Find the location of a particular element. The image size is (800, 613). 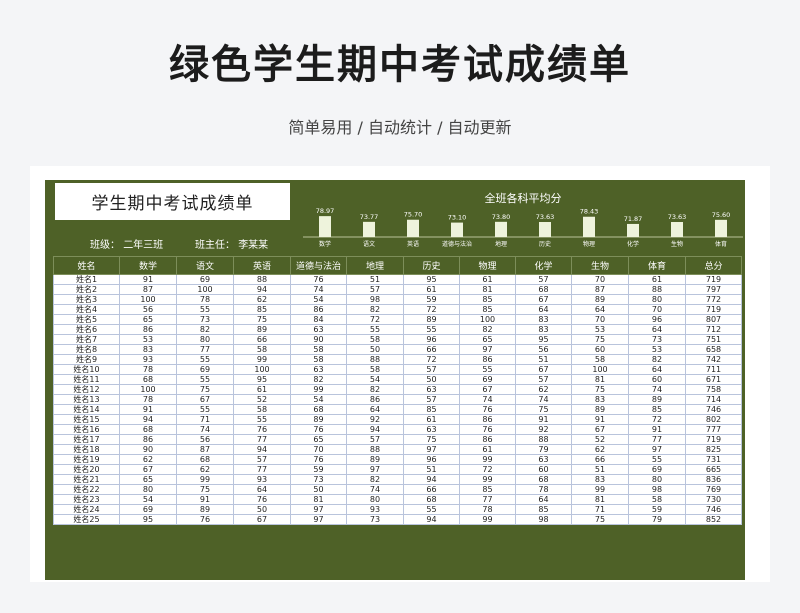

chart-value-label: 71.87 is located at coordinates (633, 219).